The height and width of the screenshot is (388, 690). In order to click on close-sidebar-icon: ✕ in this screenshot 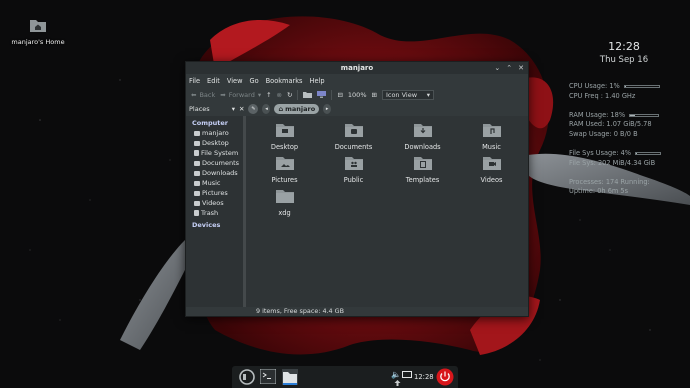, I will do `click(241, 109)`.